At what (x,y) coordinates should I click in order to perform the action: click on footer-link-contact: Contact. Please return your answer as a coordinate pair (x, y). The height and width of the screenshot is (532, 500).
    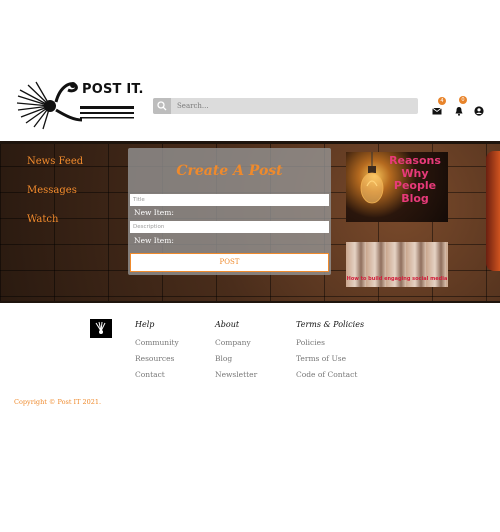
    Looking at the image, I should click on (150, 374).